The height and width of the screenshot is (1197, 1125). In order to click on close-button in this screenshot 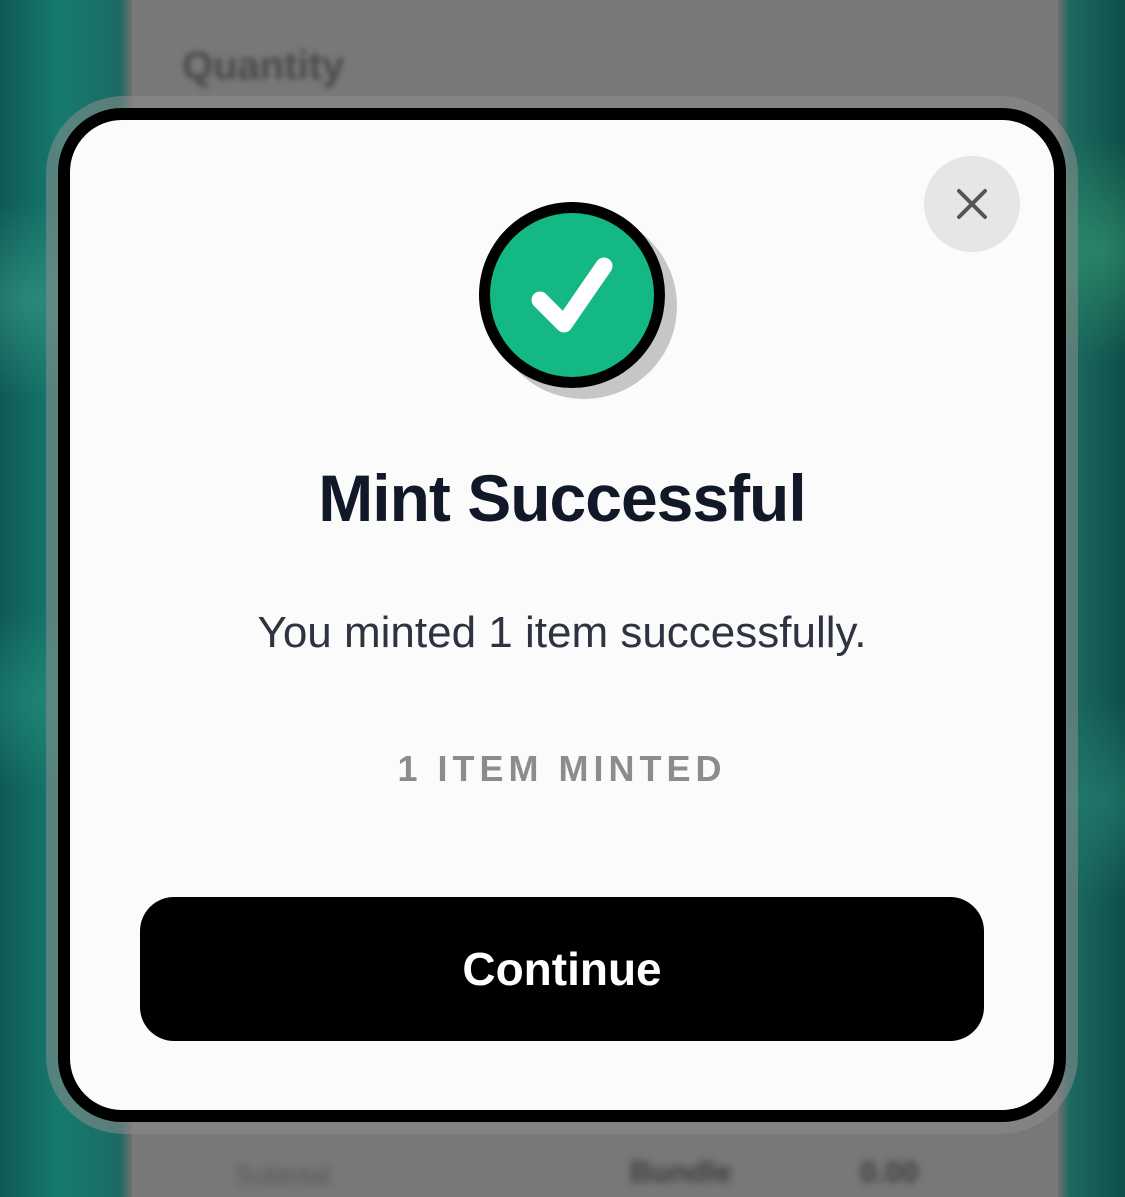, I will do `click(972, 204)`.